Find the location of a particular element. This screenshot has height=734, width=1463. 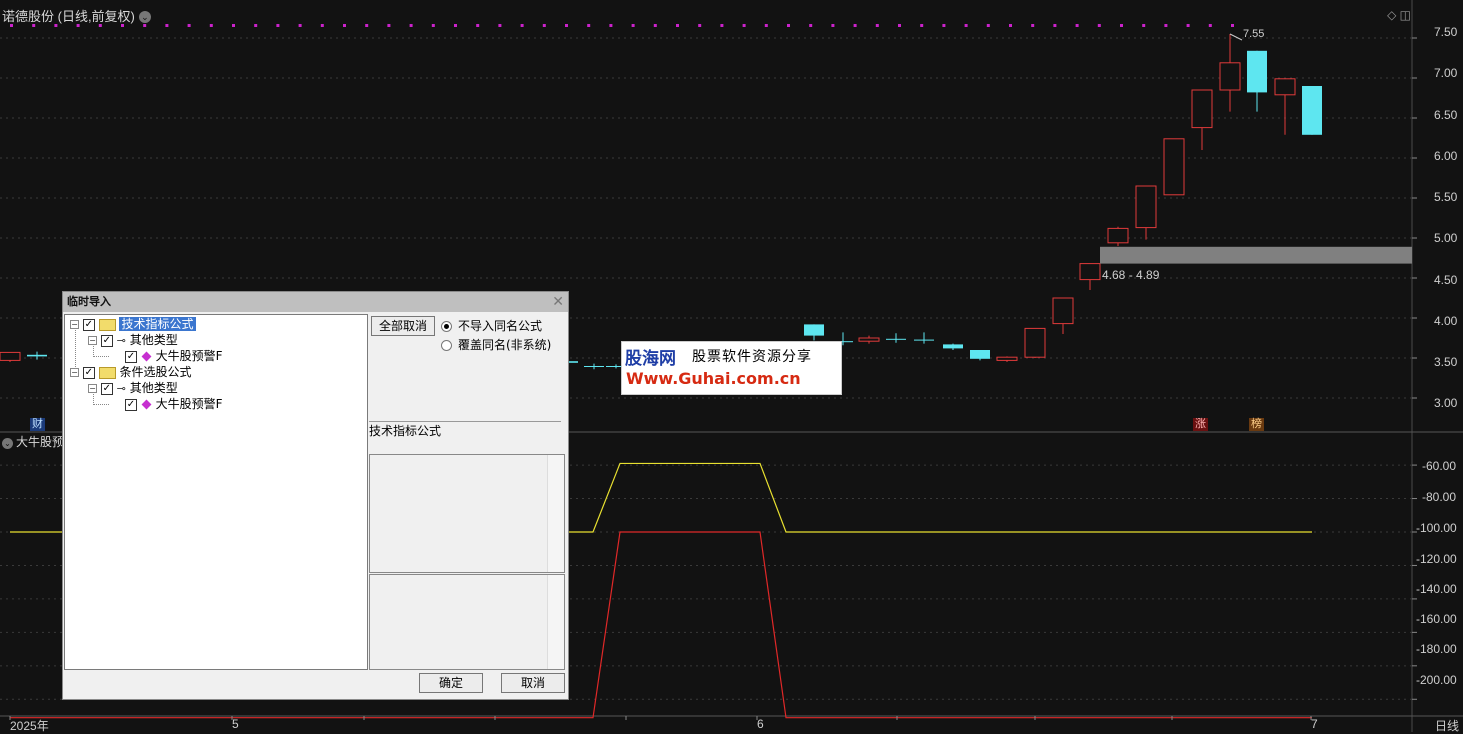

price-tick: 4.50 is located at coordinates (1446, 280).